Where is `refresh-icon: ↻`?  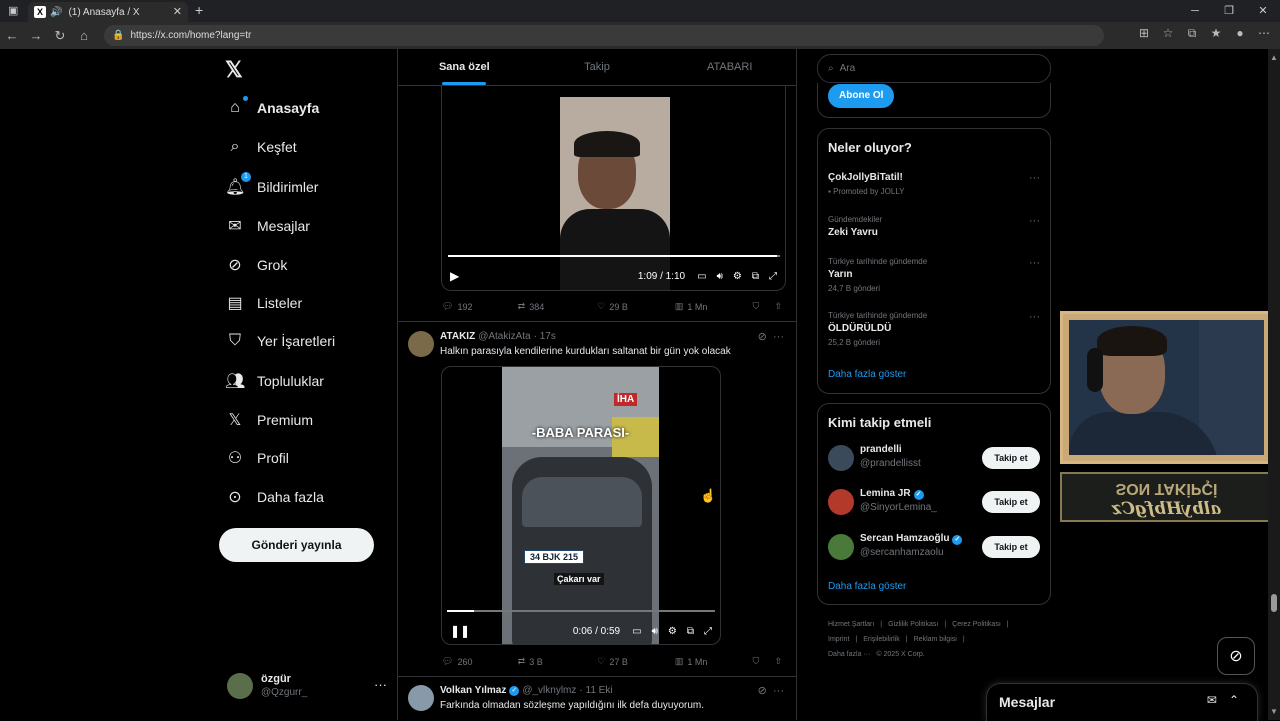 refresh-icon: ↻ is located at coordinates (60, 36).